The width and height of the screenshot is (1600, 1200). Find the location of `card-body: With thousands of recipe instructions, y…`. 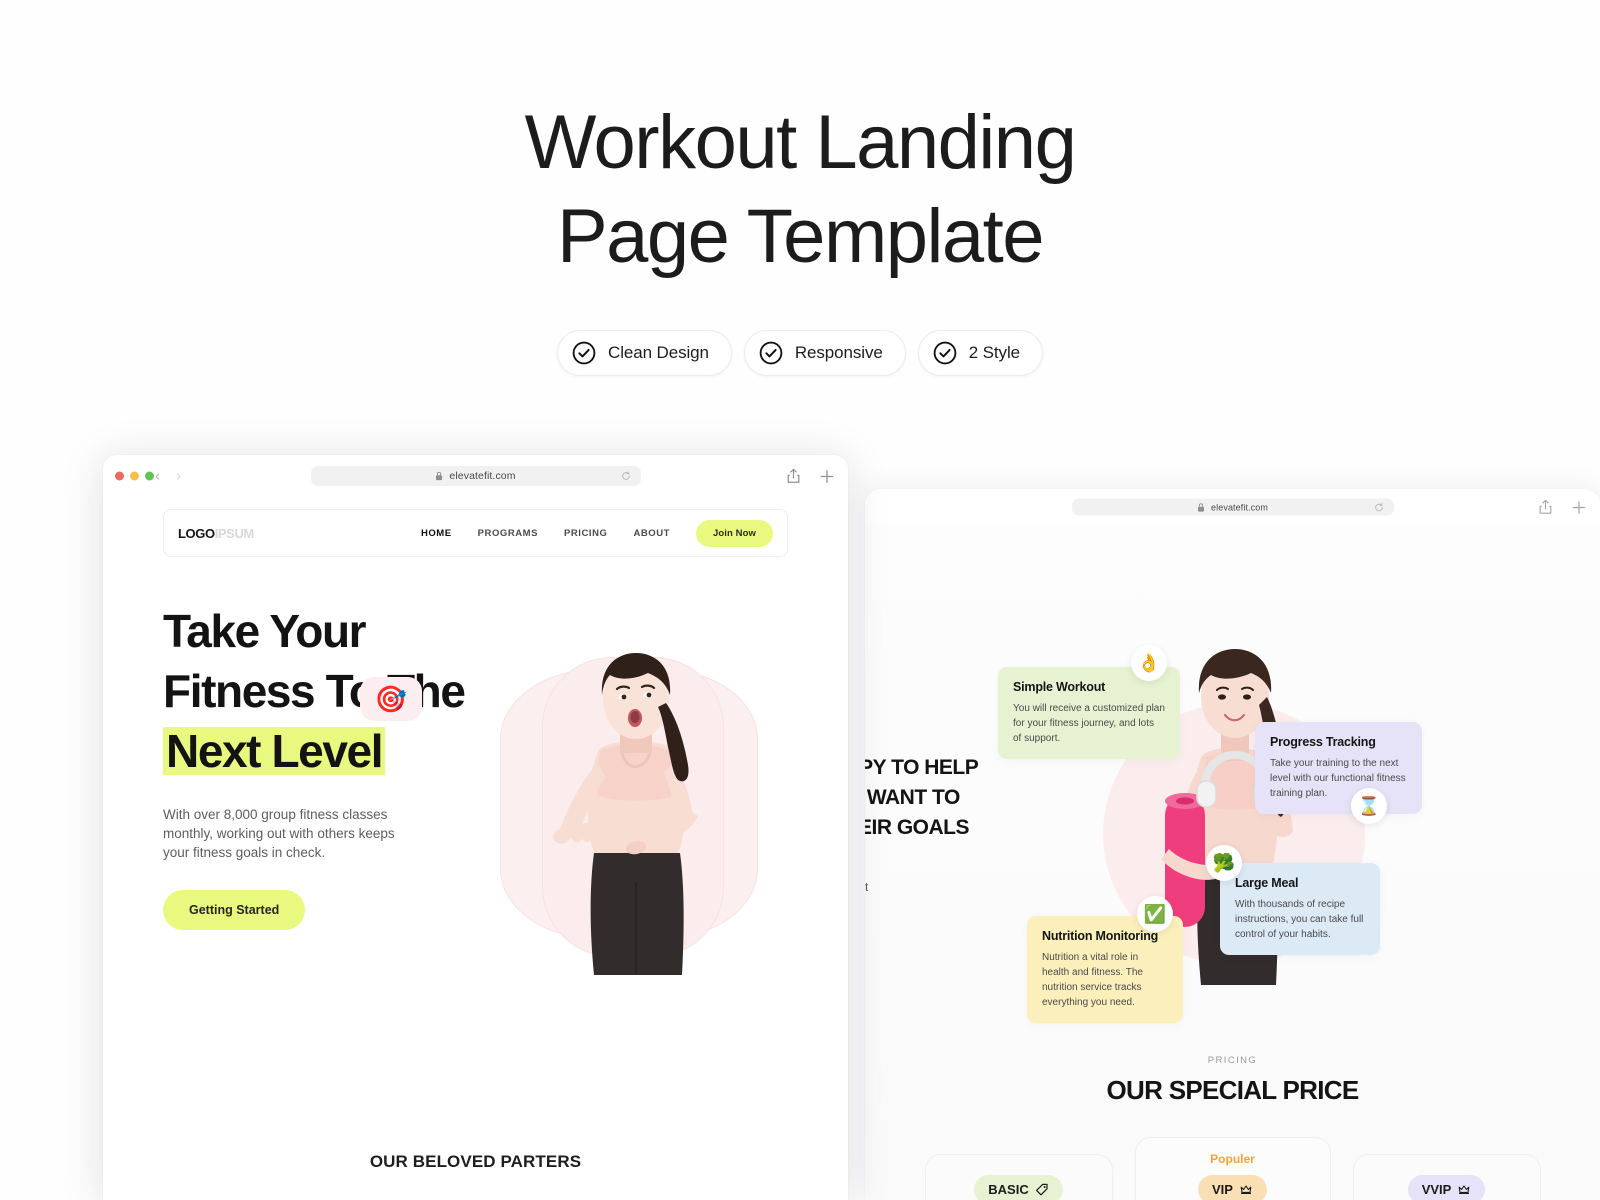

card-body: With thousands of recipe instructions, y… is located at coordinates (1299, 919).